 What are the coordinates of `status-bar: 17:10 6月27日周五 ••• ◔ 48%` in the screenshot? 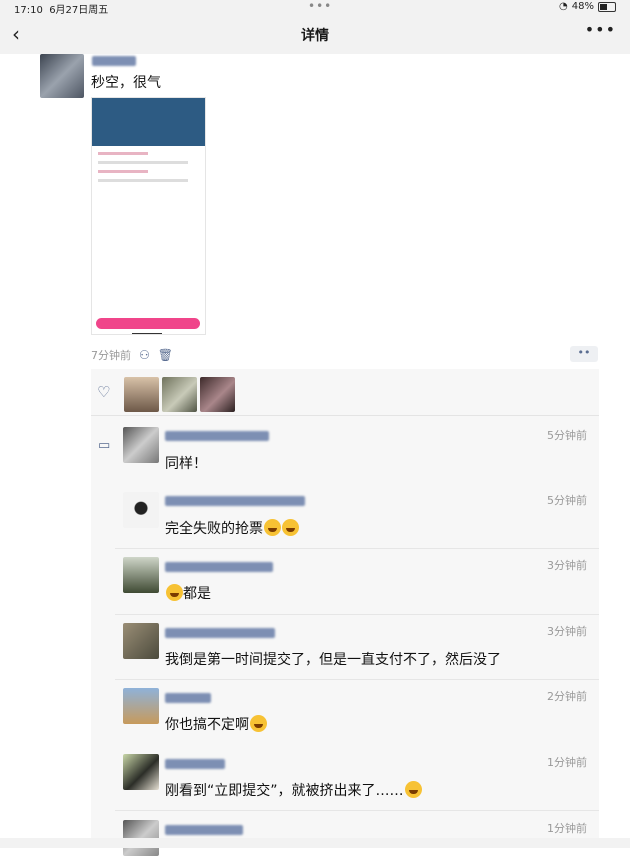 It's located at (315, 8).